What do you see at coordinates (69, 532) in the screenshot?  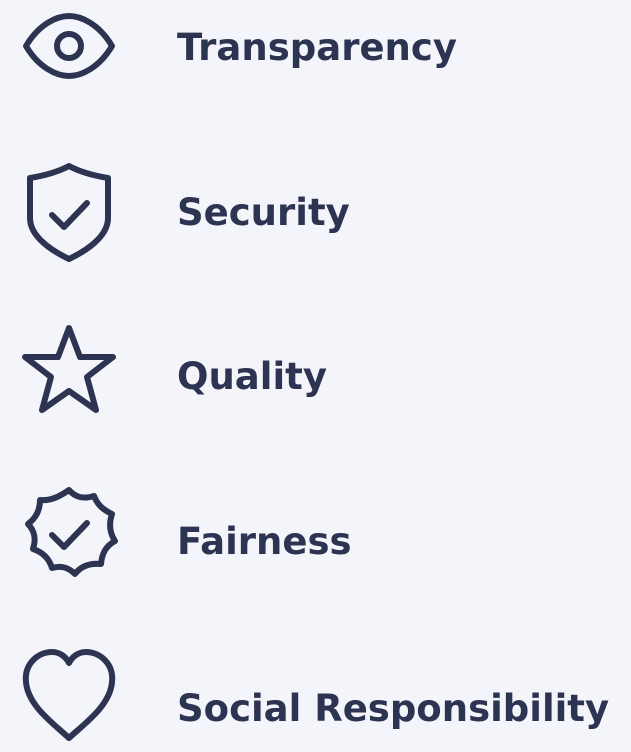 I see `badge-check-icon` at bounding box center [69, 532].